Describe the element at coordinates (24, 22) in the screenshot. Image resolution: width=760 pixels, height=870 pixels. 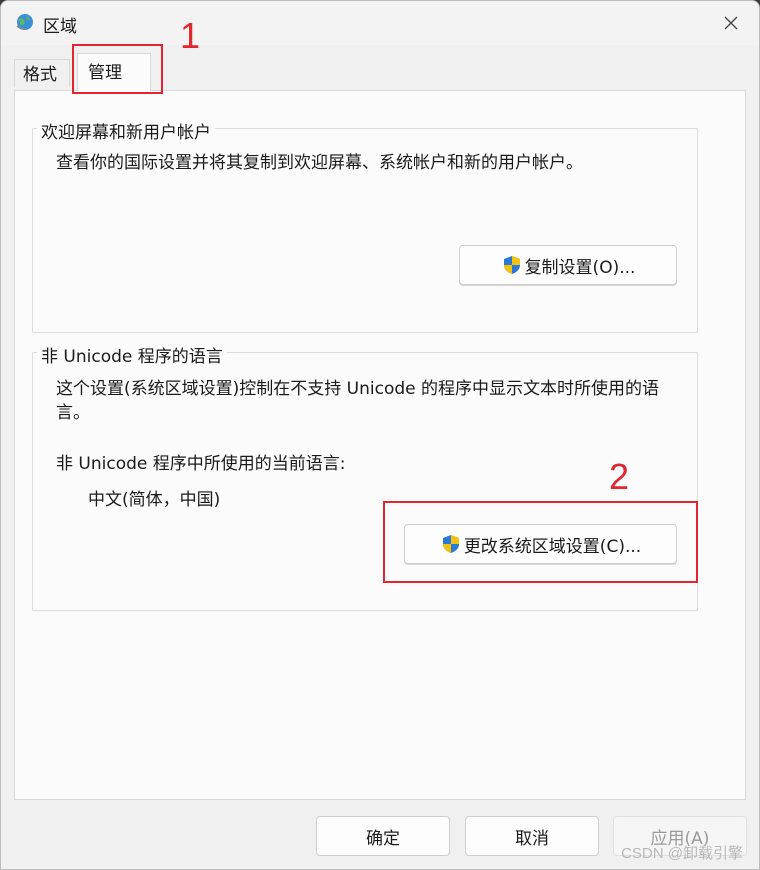
I see `globe-icon` at that location.